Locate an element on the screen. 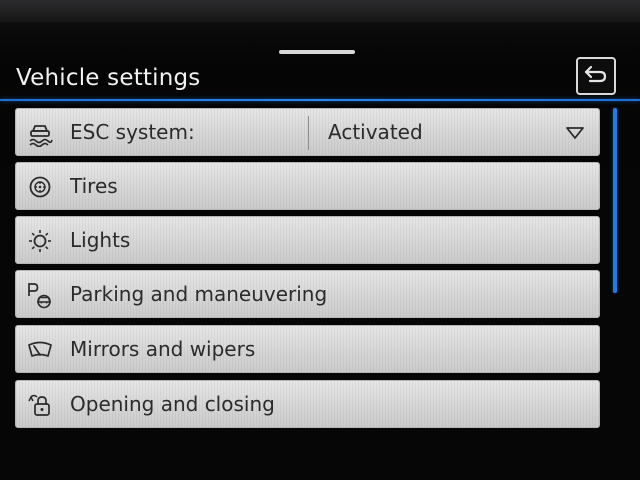 This screenshot has width=640, height=480. dropdown-triangle-icon is located at coordinates (575, 133).